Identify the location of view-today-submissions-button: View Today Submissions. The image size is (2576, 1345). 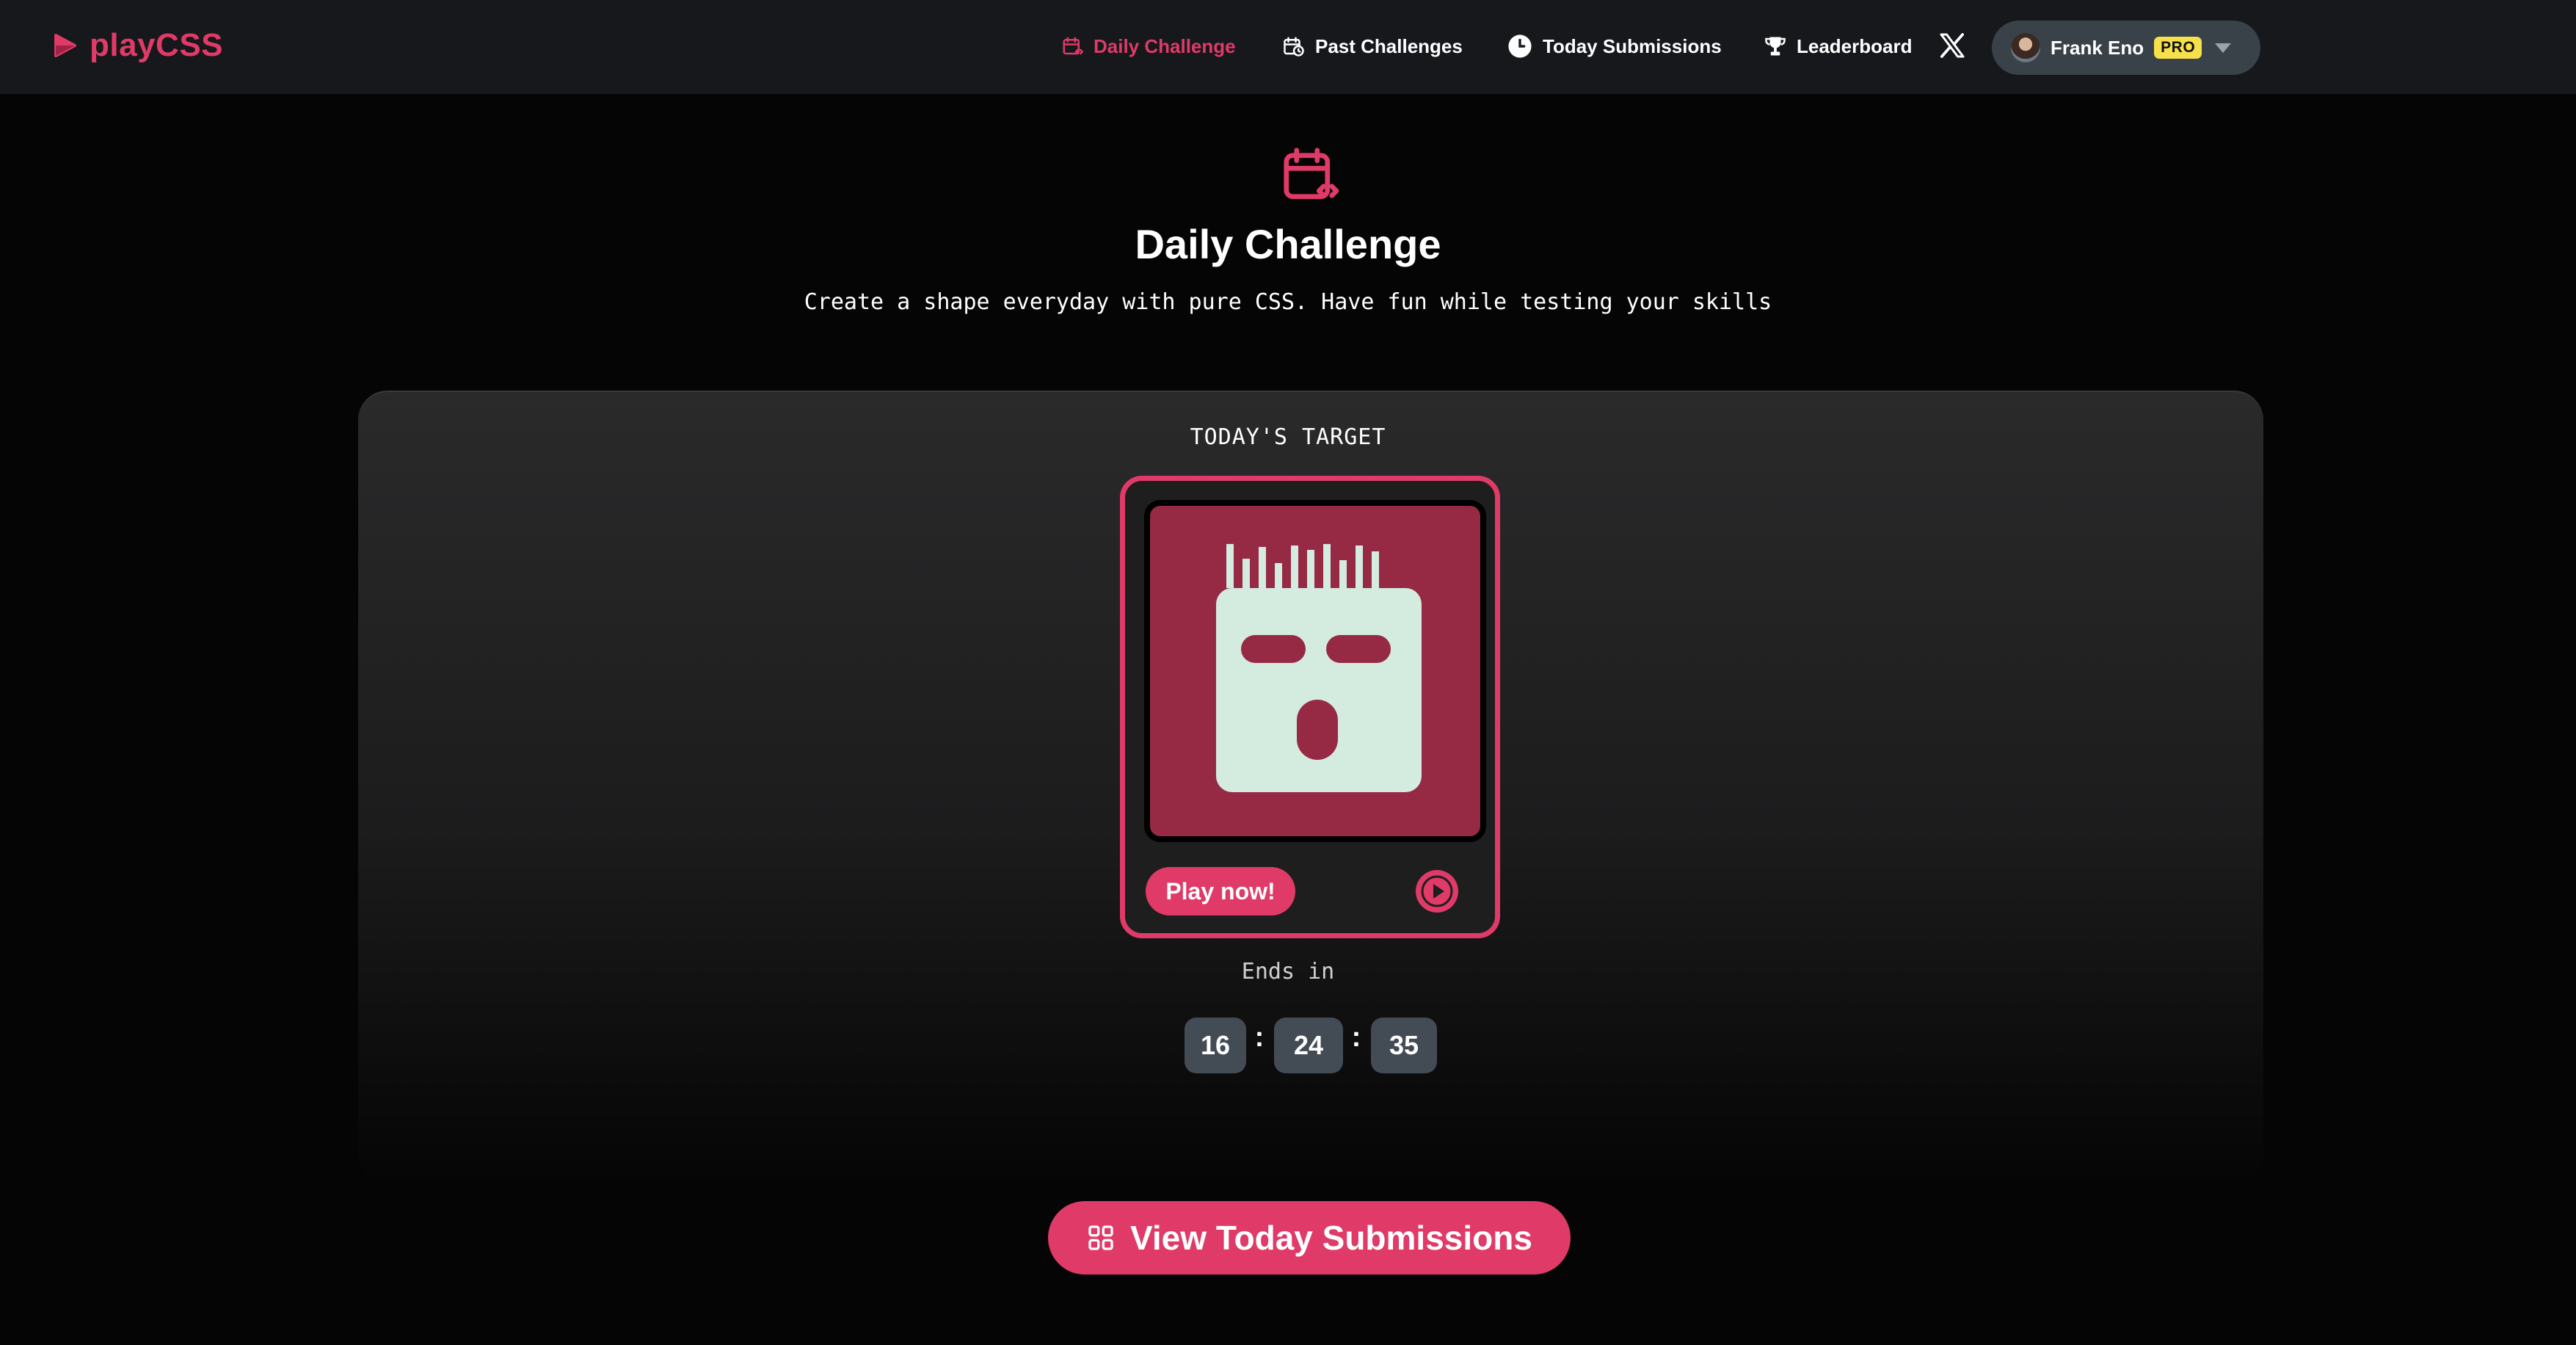
(1309, 1238).